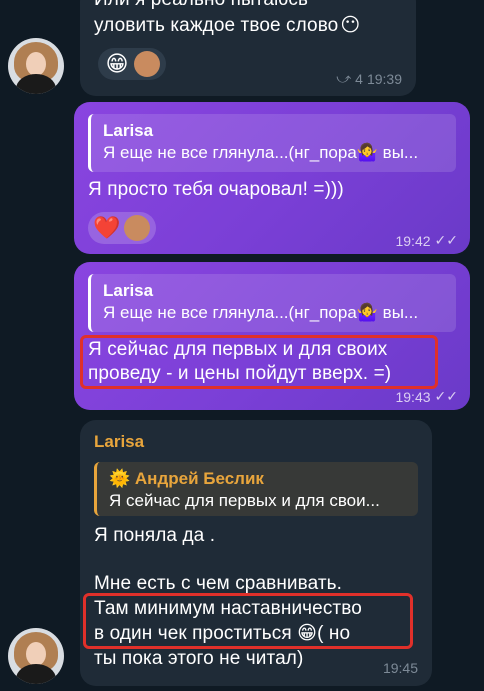 This screenshot has width=484, height=691. I want to click on sun-emoji: 🌞, so click(120, 478).